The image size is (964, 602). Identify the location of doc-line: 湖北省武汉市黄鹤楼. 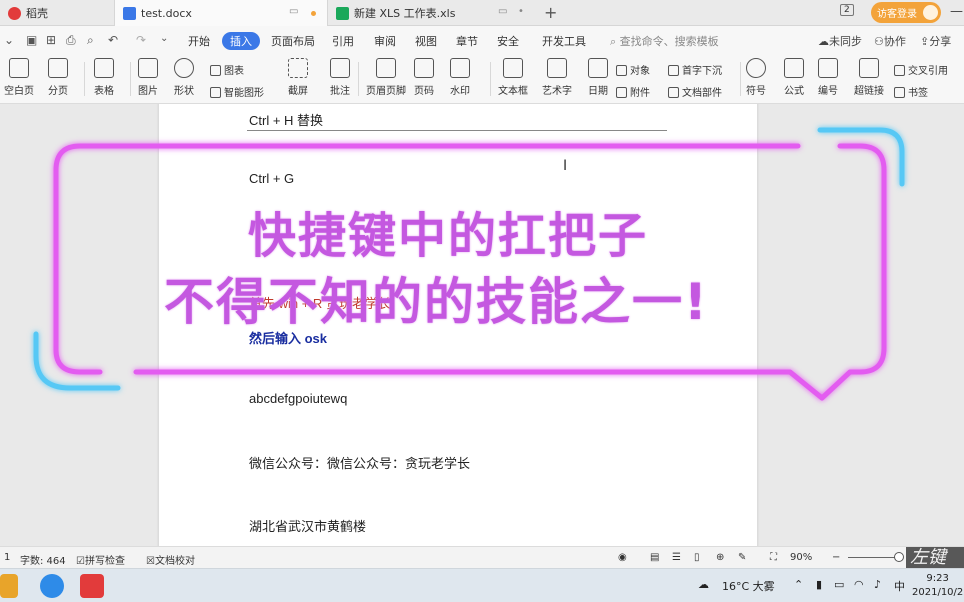
(307, 525).